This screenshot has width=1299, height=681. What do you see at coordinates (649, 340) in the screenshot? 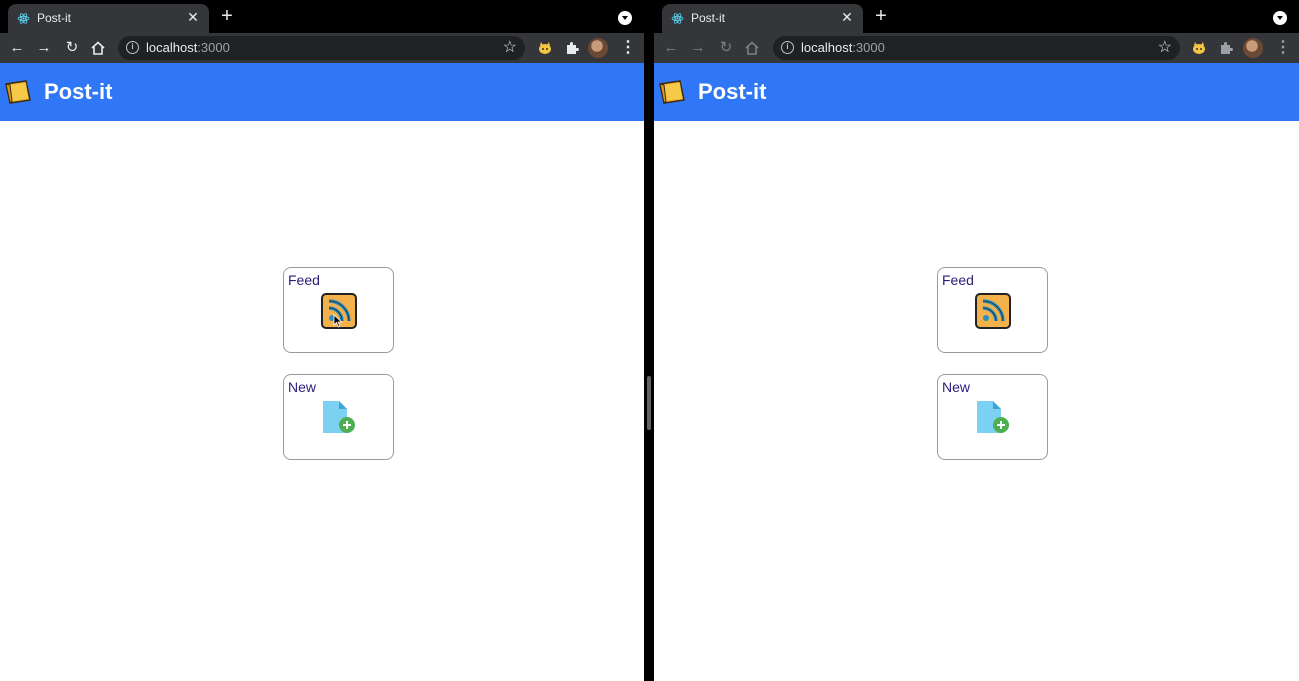
I see `window-divider` at bounding box center [649, 340].